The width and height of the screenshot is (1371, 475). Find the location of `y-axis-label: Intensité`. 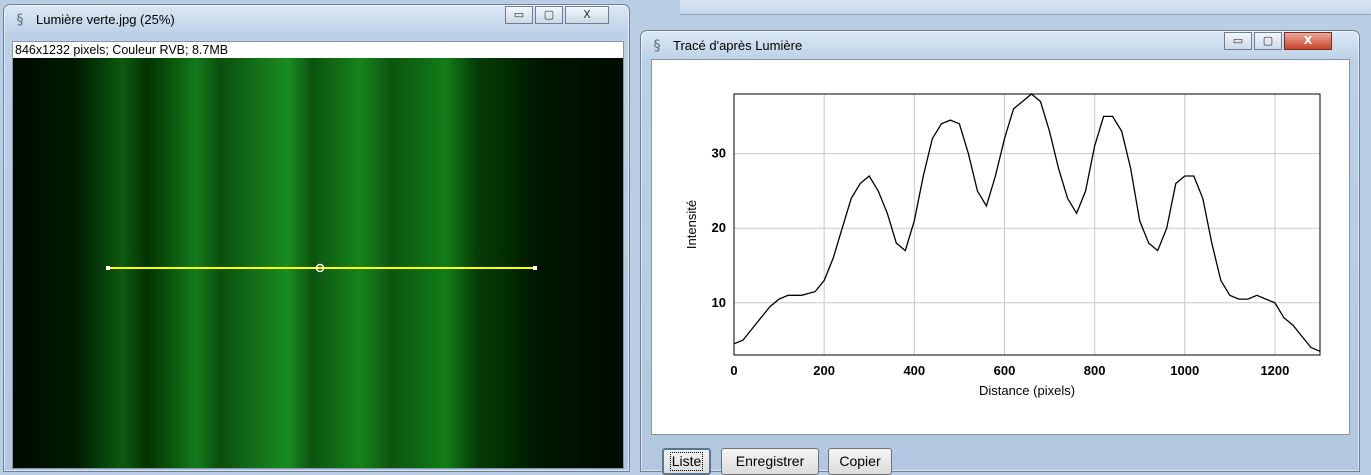

y-axis-label: Intensité is located at coordinates (691, 224).